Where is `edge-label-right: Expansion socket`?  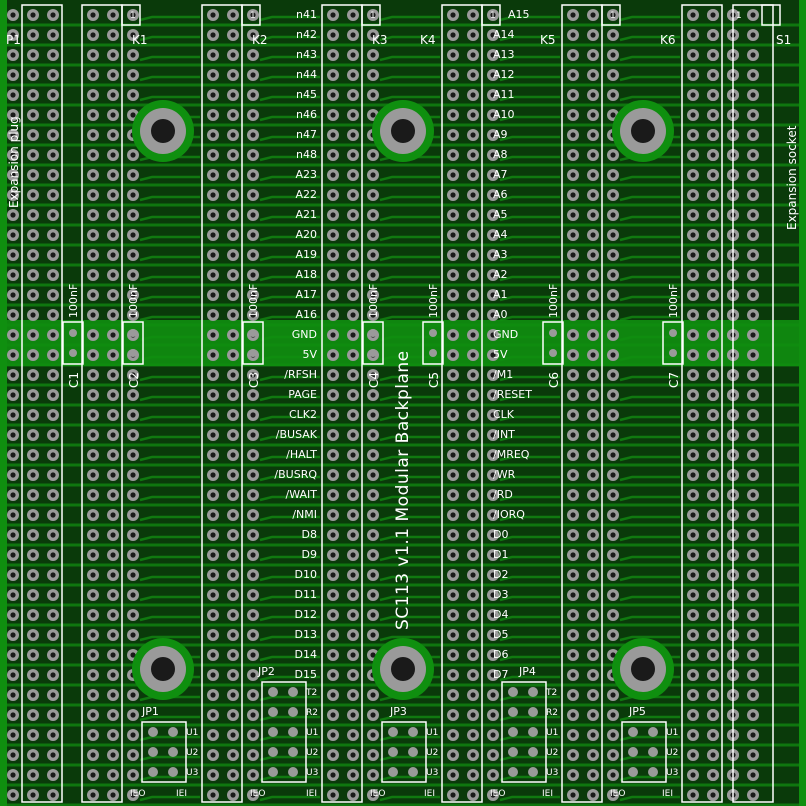
edge-label-right: Expansion socket is located at coordinates (792, 177).